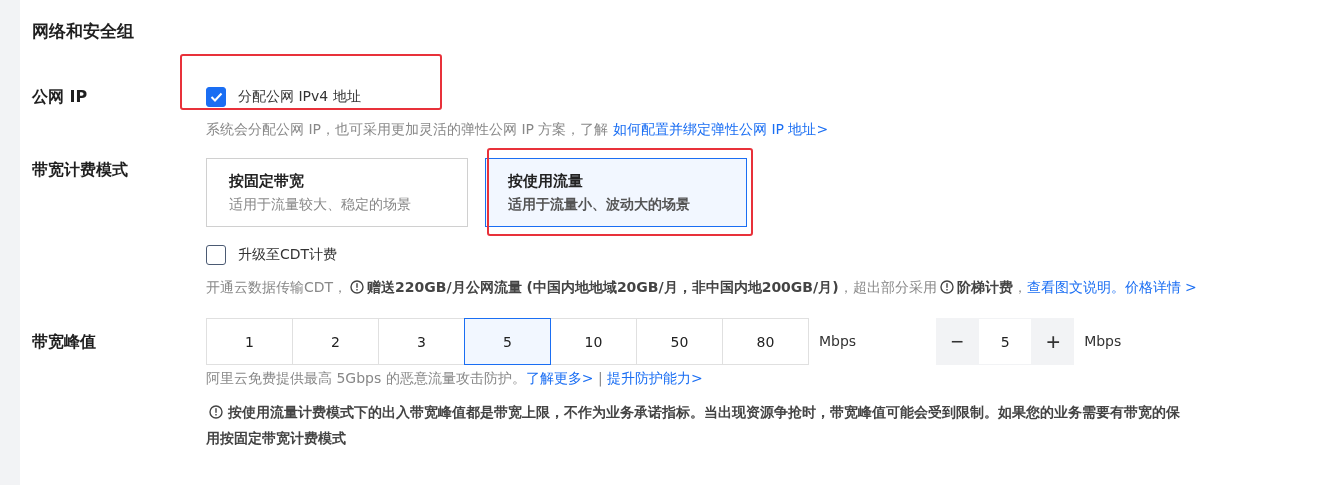 This screenshot has height=485, width=1341. What do you see at coordinates (267, 181) in the screenshot?
I see `option-title: 按固定带宽` at bounding box center [267, 181].